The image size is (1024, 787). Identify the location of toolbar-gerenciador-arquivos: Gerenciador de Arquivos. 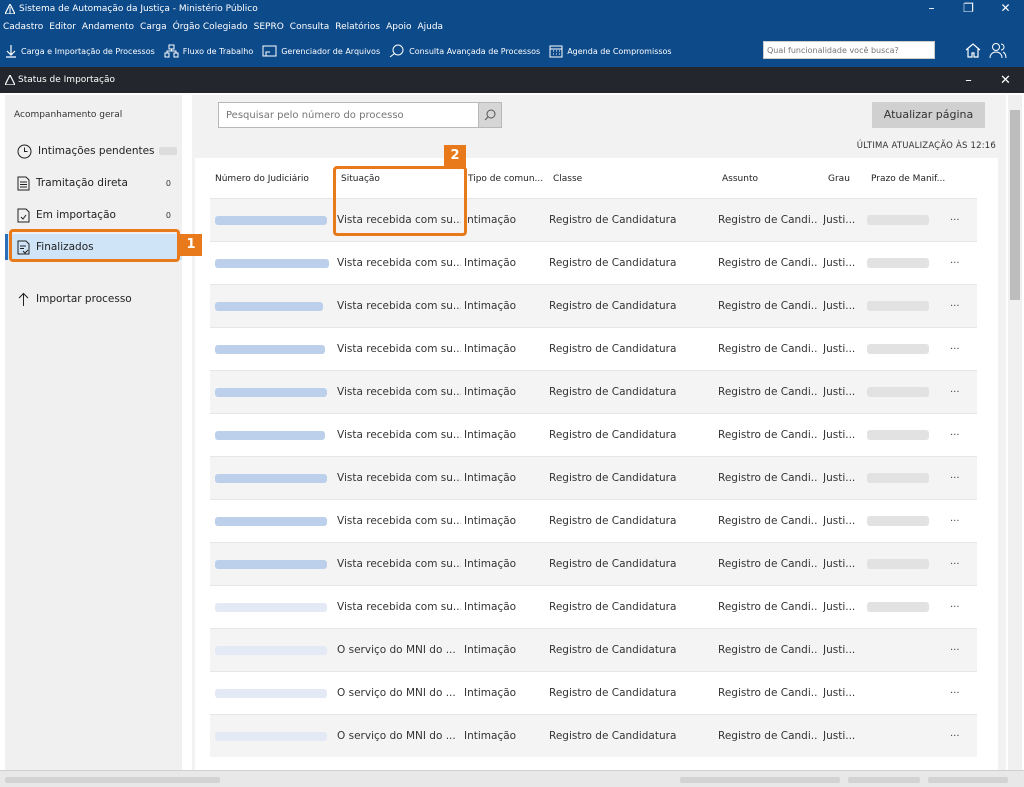
(321, 51).